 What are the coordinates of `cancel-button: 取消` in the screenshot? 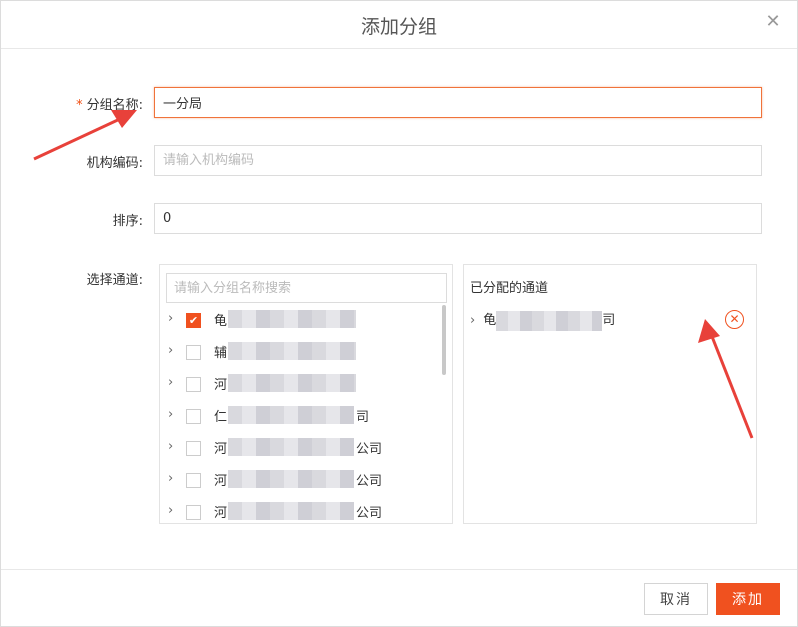 It's located at (676, 599).